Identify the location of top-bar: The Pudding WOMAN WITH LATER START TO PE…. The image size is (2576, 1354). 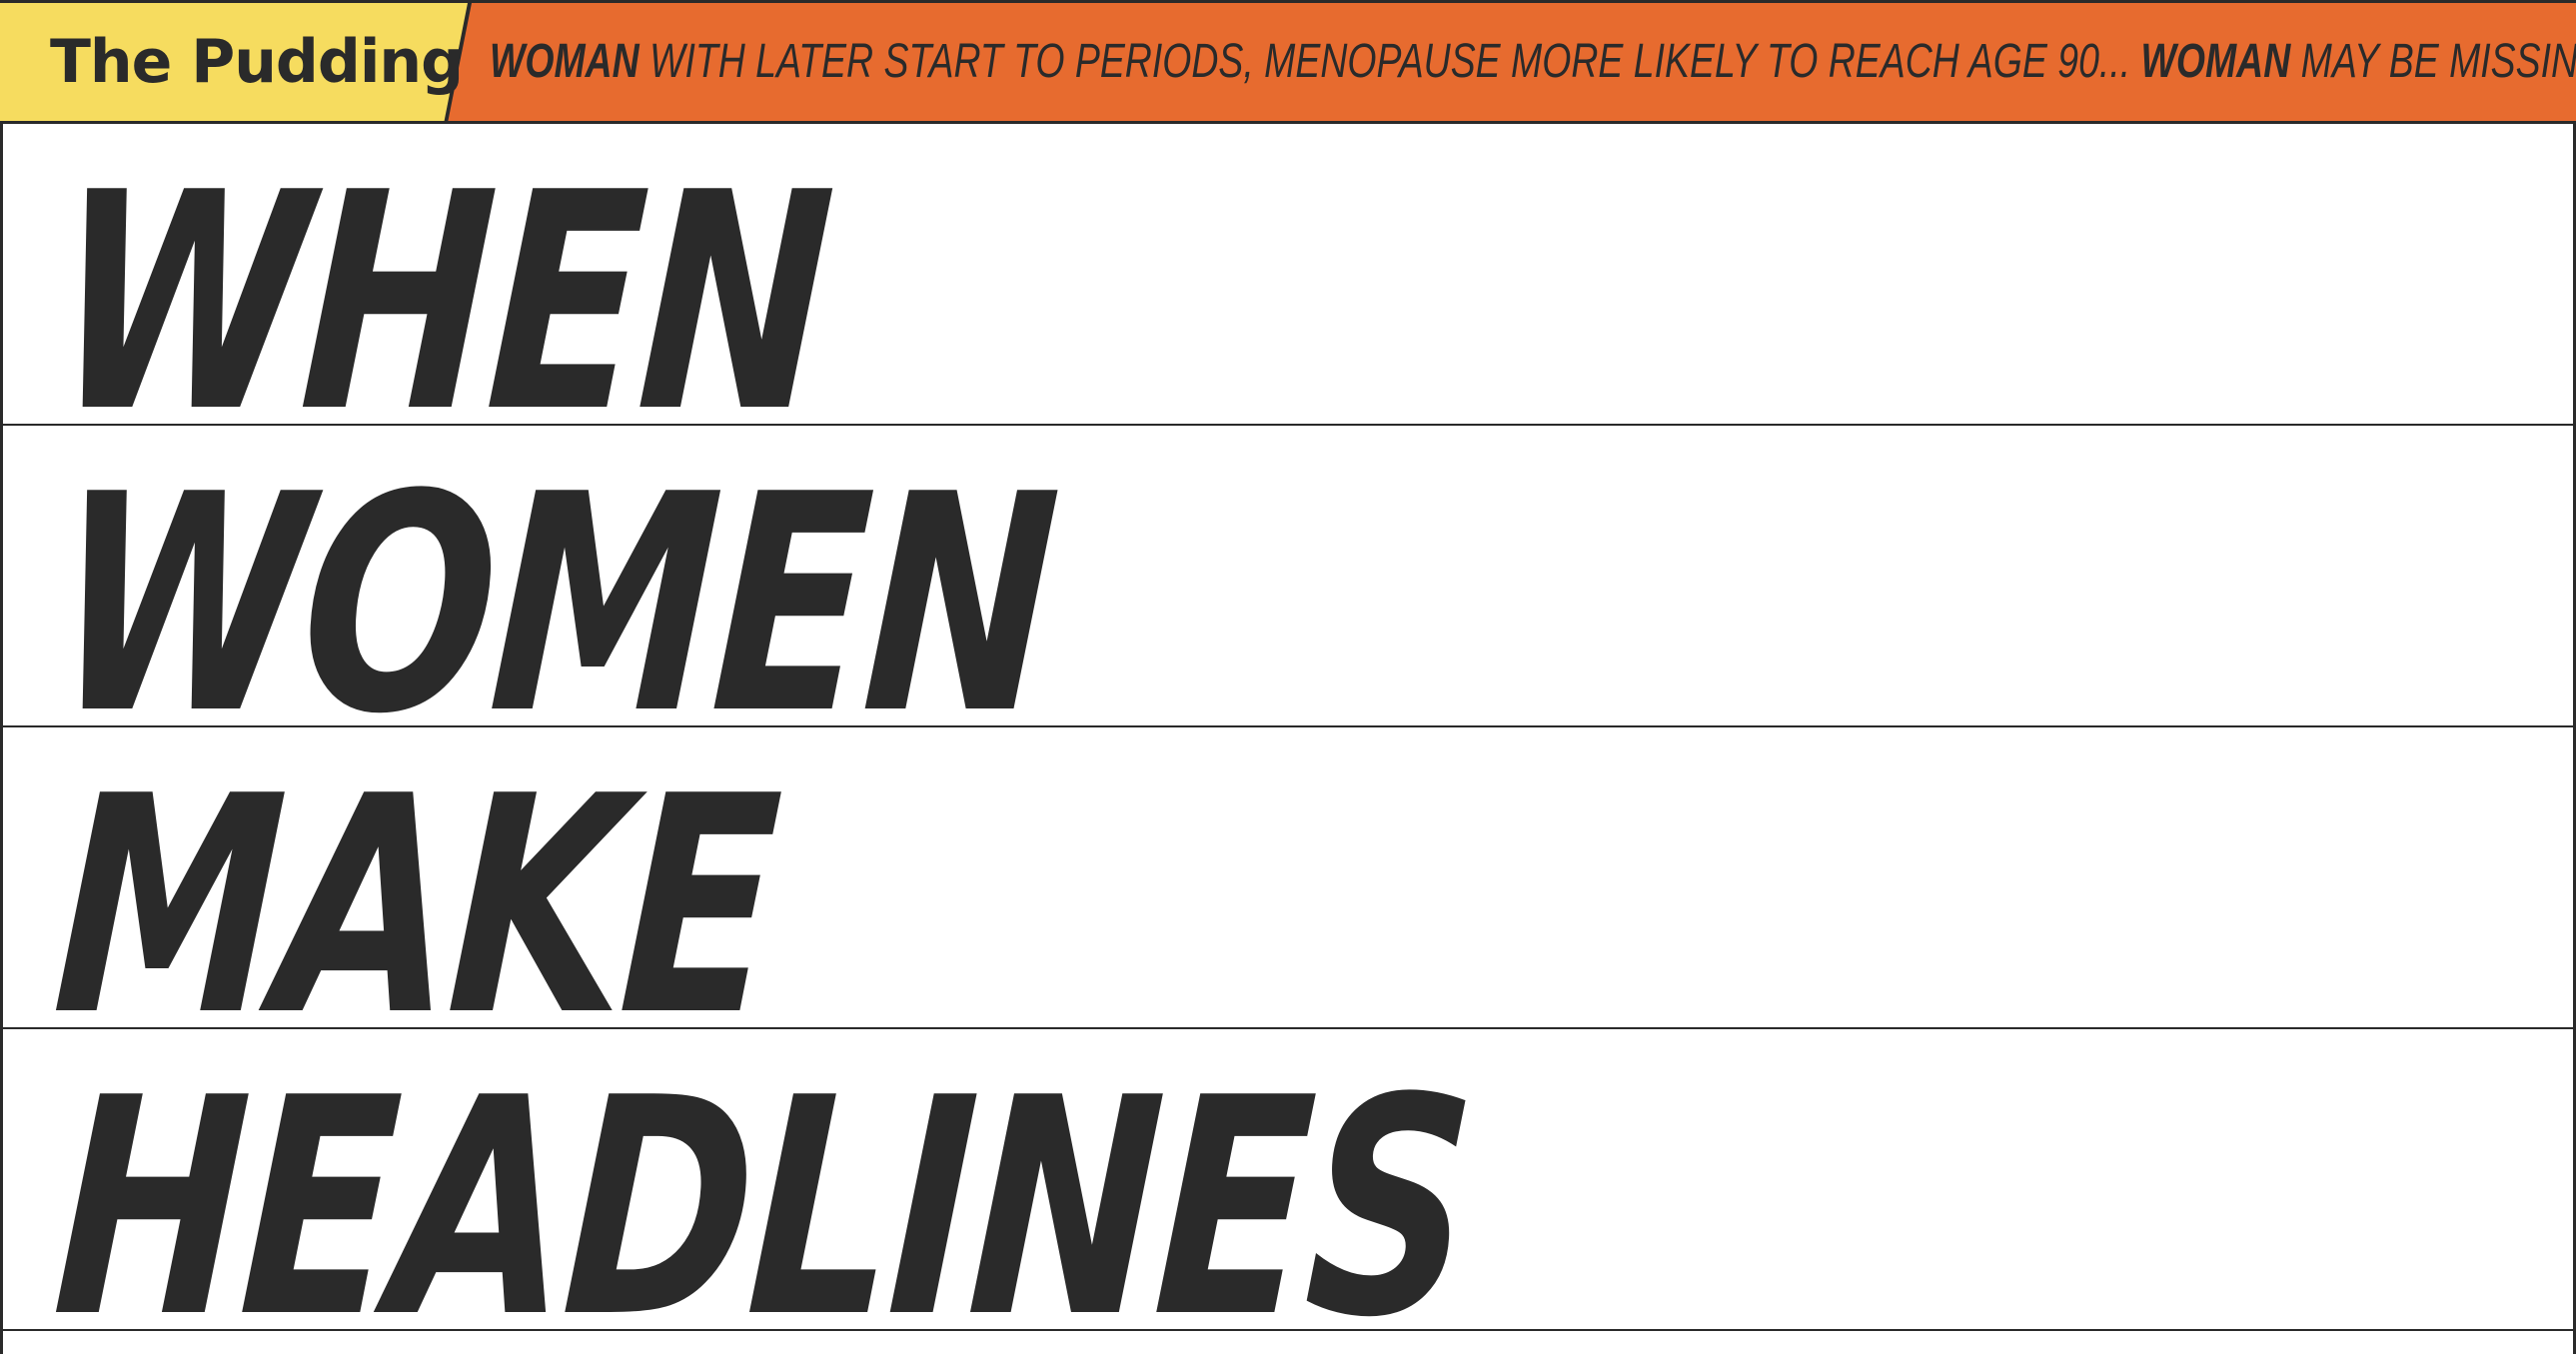
(1288, 62).